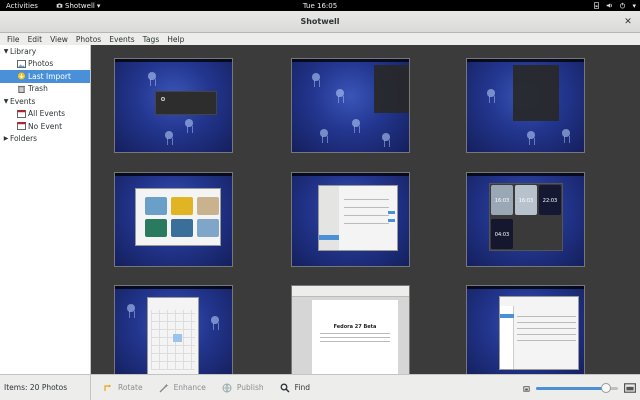 The image size is (640, 400). Describe the element at coordinates (35, 39) in the screenshot. I see `menu-edit: Edit` at that location.